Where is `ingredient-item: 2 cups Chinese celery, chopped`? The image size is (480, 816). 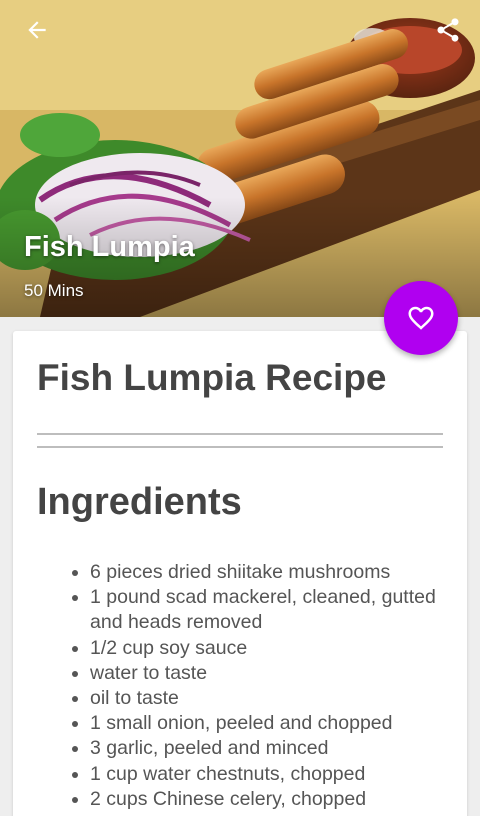 ingredient-item: 2 cups Chinese celery, chopped is located at coordinates (265, 799).